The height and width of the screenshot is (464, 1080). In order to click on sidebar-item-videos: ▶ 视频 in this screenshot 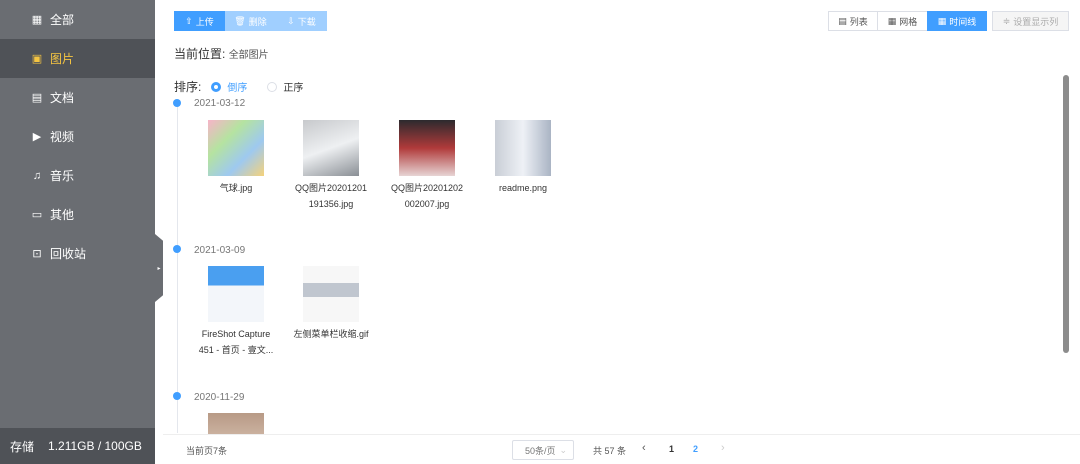, I will do `click(77, 136)`.